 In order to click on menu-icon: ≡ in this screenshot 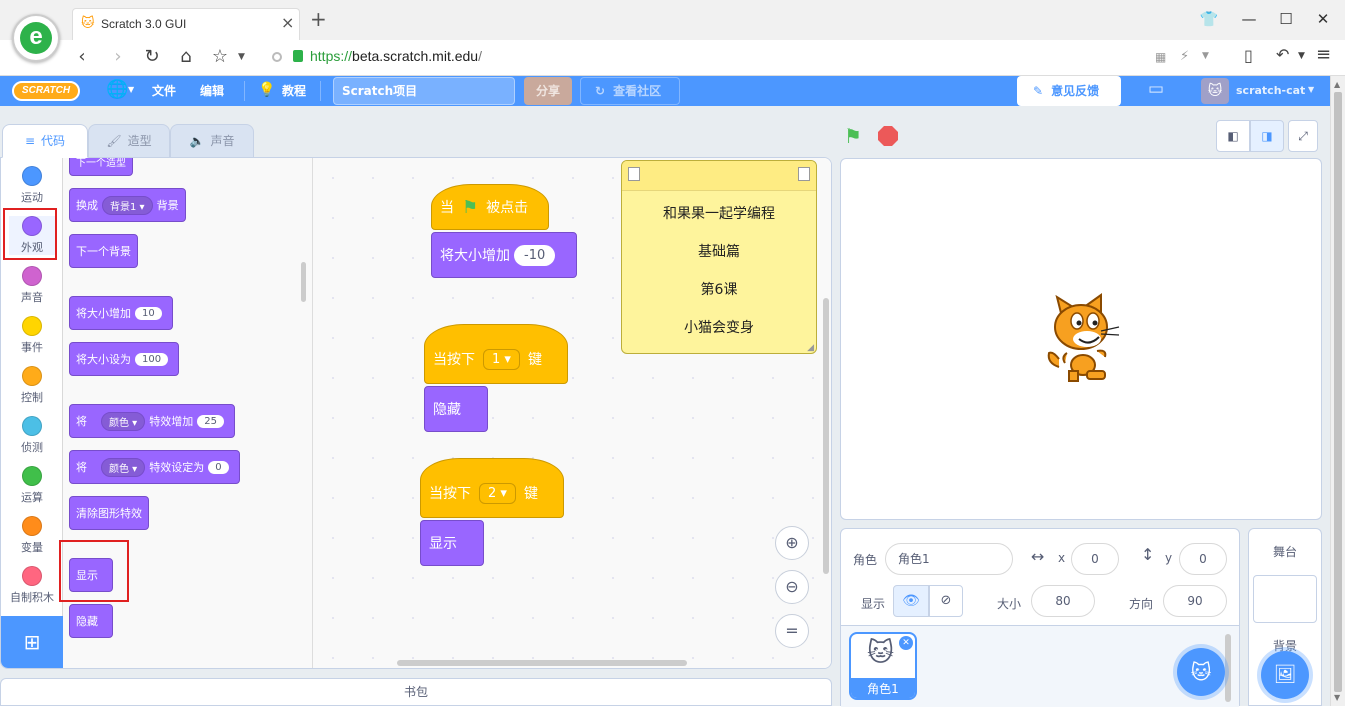, I will do `click(1323, 54)`.